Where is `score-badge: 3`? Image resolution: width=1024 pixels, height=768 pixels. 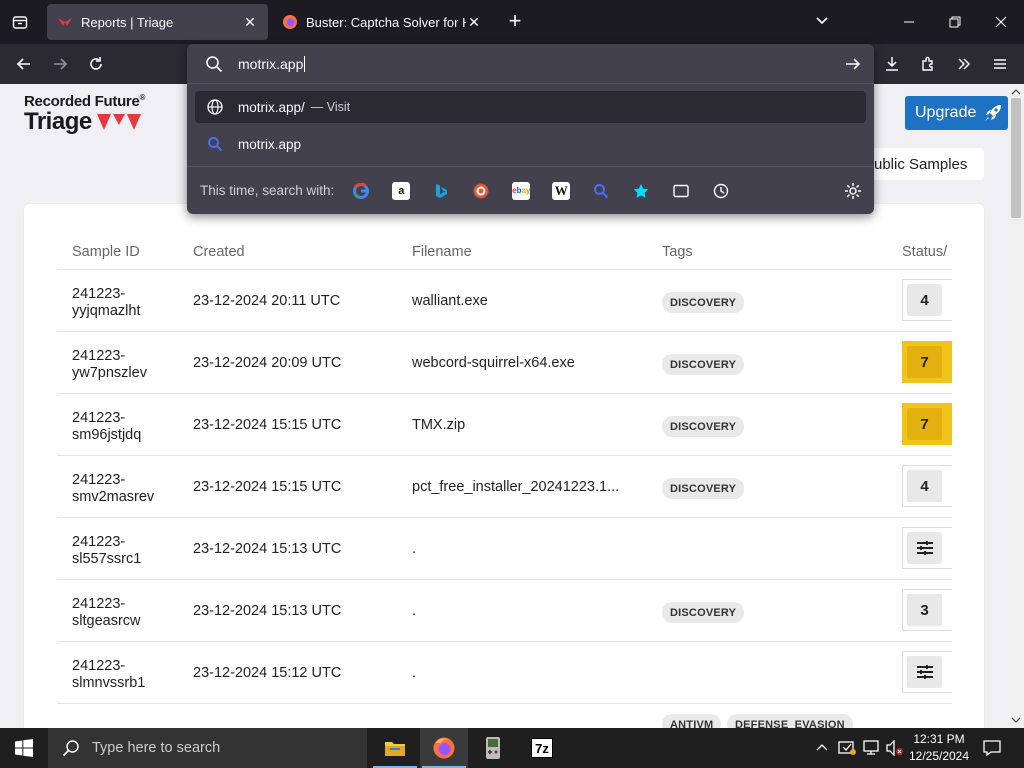
score-badge: 3 is located at coordinates (927, 610).